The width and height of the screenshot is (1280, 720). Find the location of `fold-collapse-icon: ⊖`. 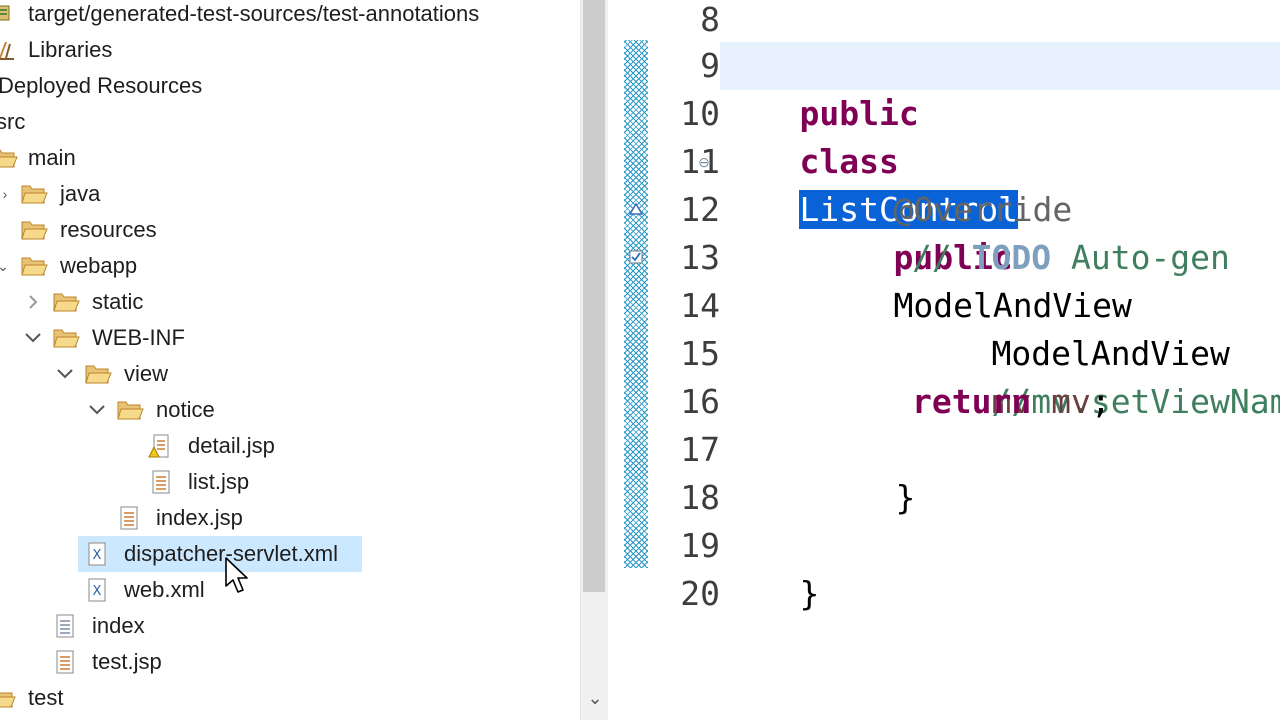

fold-collapse-icon: ⊖ is located at coordinates (704, 162).